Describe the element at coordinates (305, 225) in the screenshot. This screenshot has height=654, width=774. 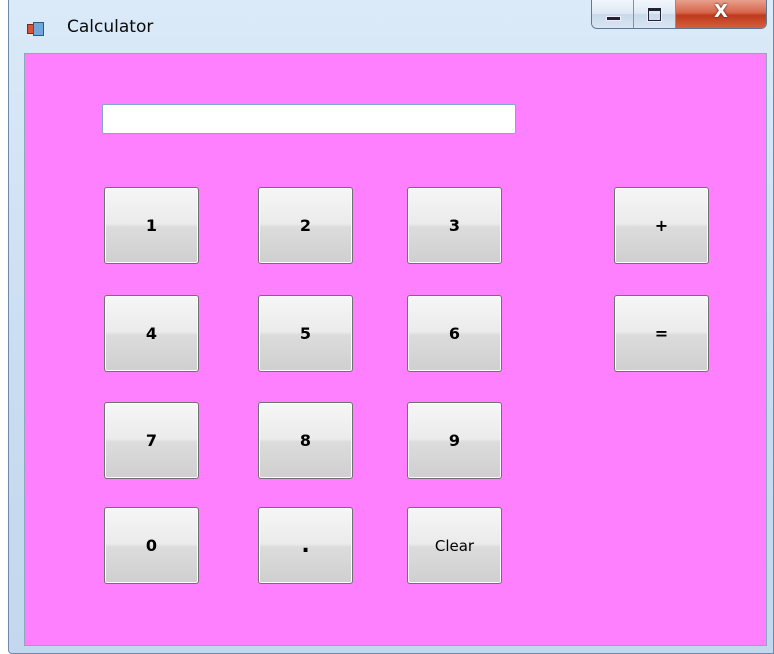
I see `digit-2-button: 2` at that location.